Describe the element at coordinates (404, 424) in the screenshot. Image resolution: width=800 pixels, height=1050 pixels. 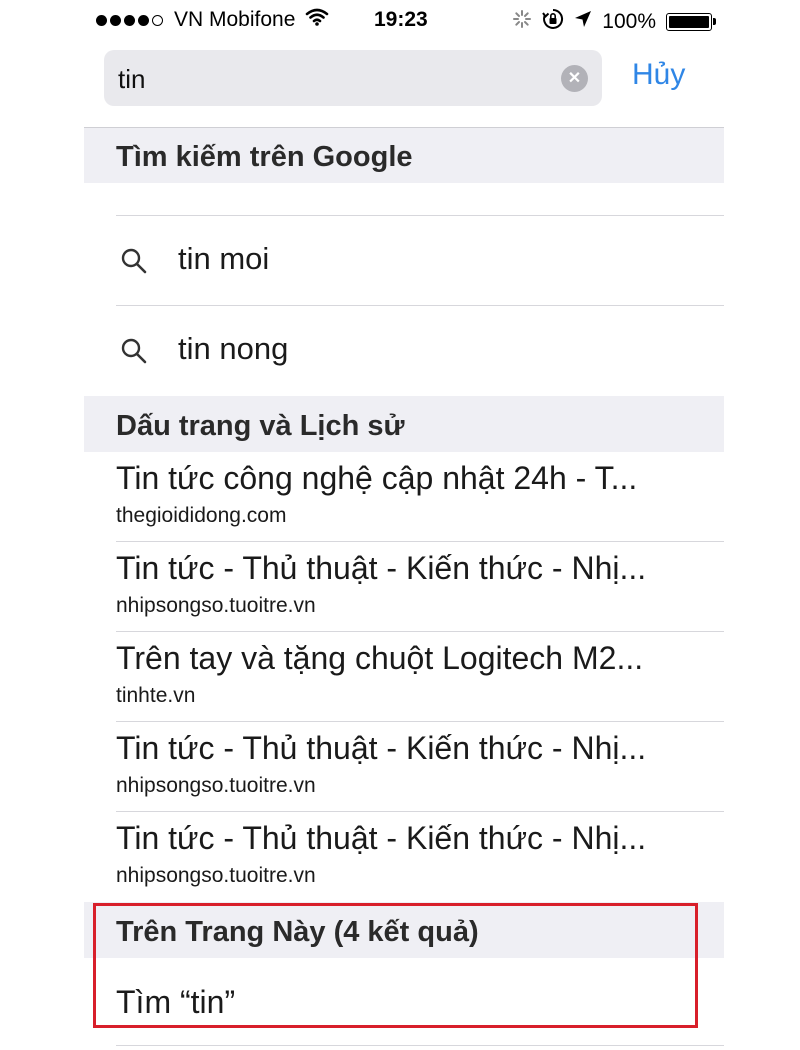
I see `history-section-header: Dấu trang và Lịch sử` at that location.